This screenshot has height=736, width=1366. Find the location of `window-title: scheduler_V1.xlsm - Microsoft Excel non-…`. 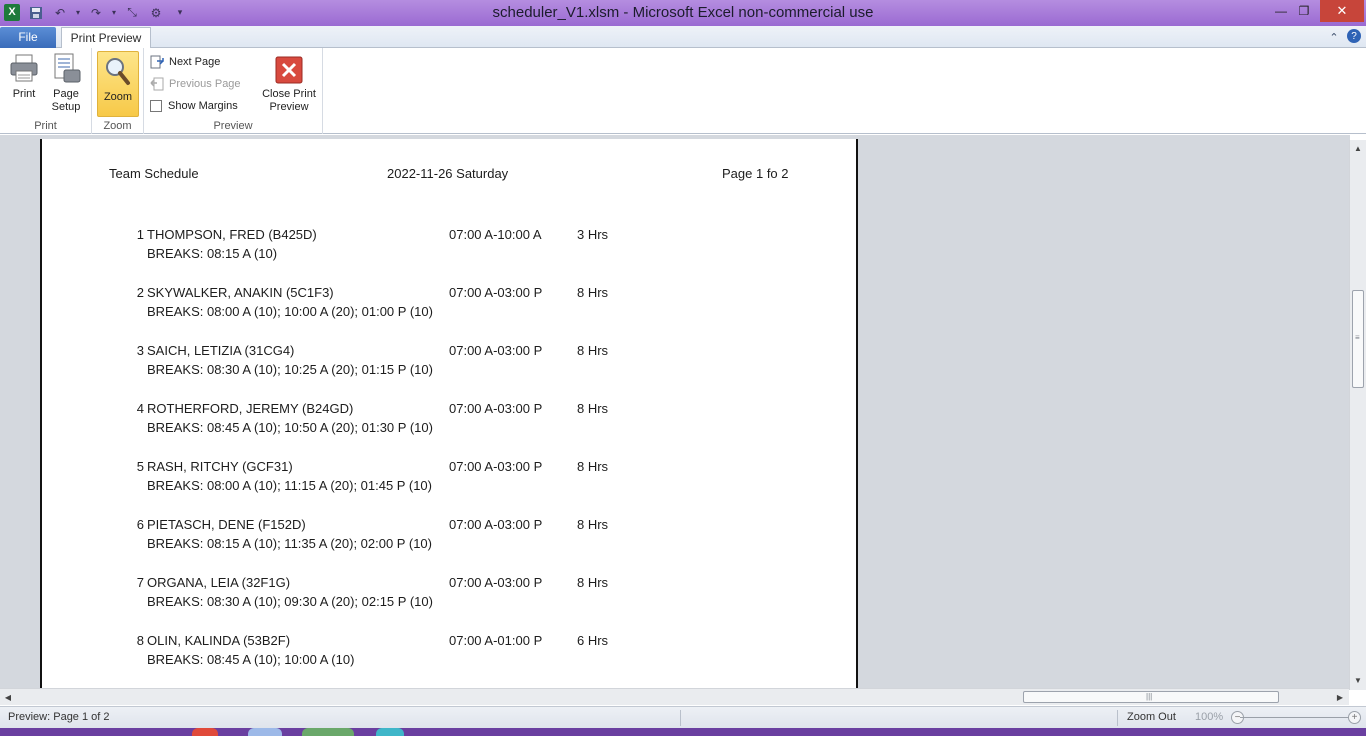

window-title: scheduler_V1.xlsm - Microsoft Excel non-… is located at coordinates (683, 12).